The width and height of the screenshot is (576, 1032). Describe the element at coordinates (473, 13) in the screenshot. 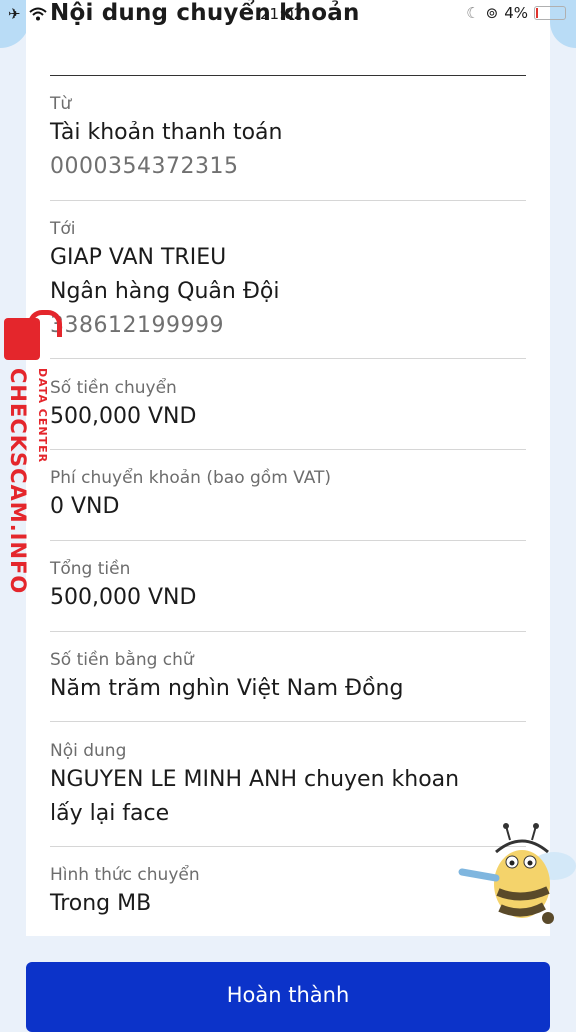

I see `moon-icon: ☾` at that location.